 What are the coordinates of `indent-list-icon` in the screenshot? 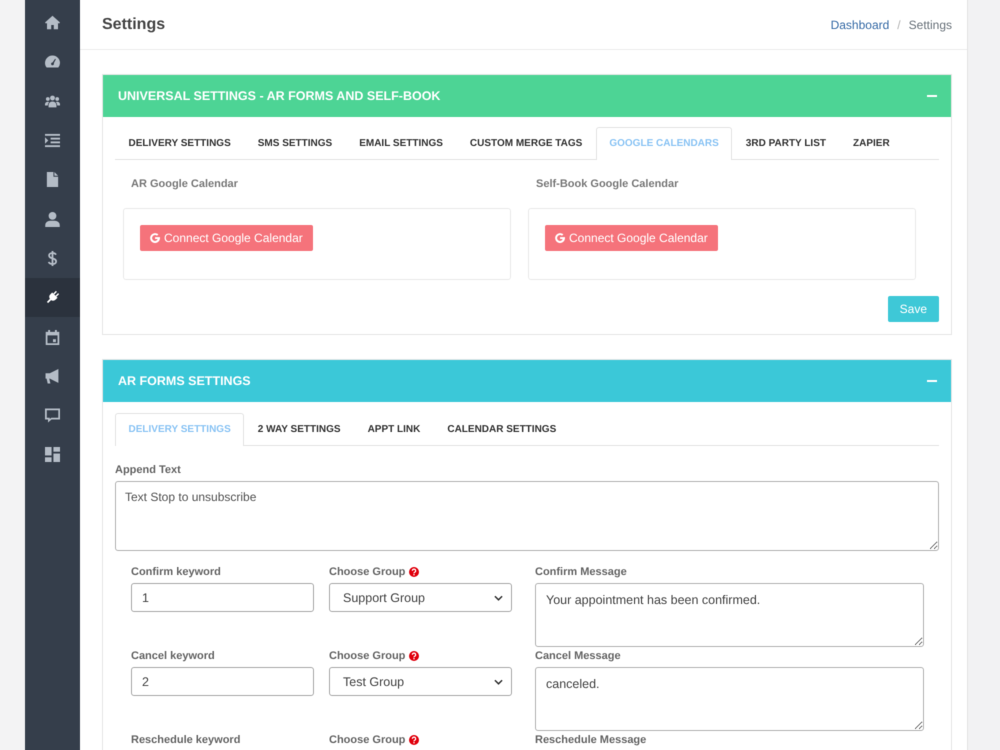 It's located at (52, 140).